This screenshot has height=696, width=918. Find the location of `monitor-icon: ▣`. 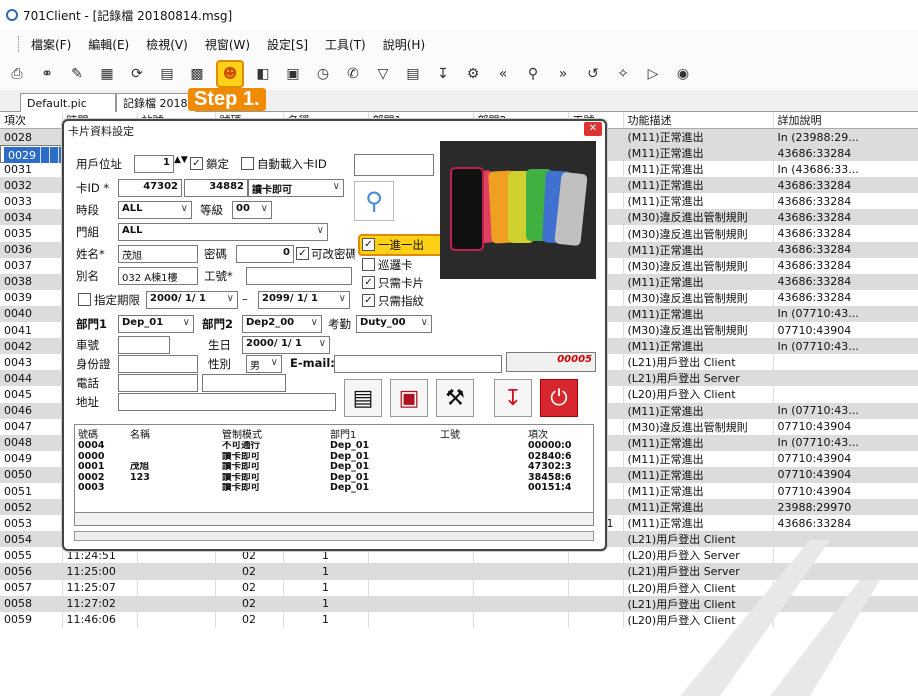

monitor-icon: ▣ is located at coordinates (293, 74).